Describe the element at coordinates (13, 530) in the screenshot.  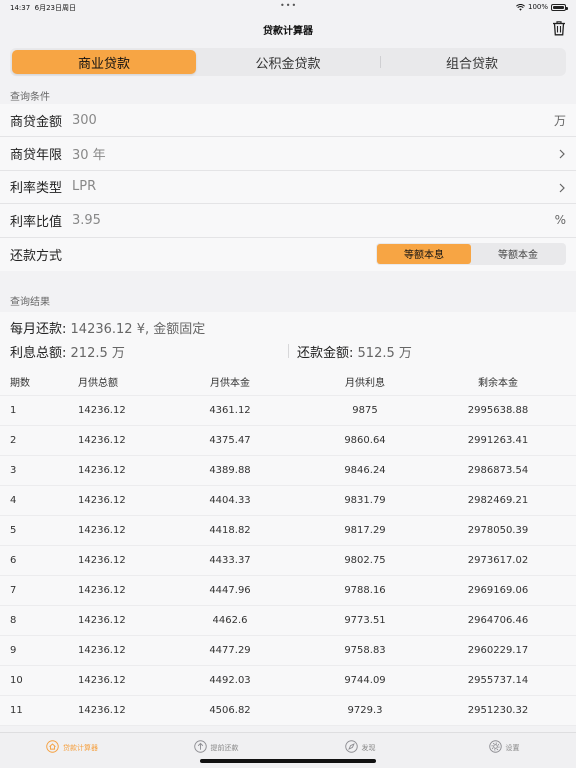
I see `cell-period: 5` at that location.